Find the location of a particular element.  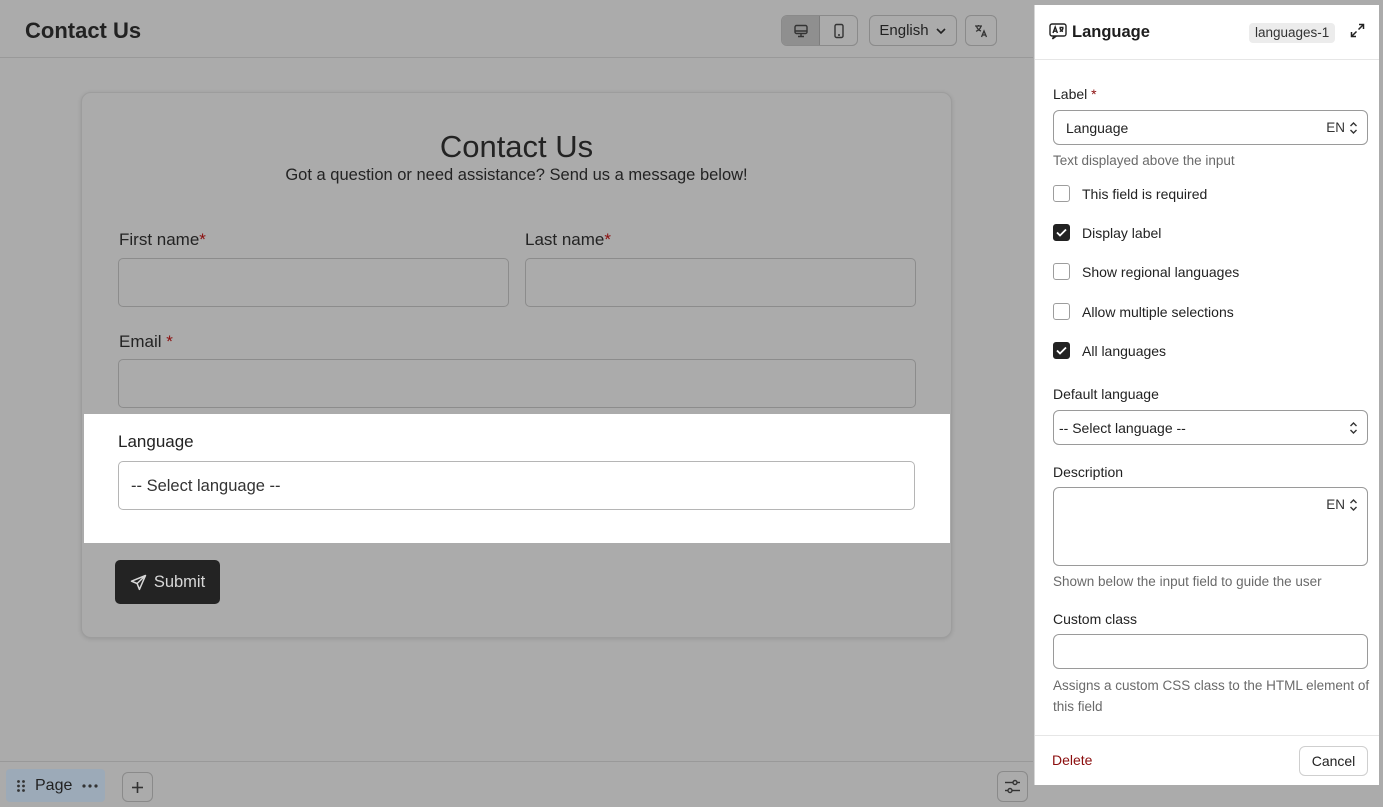

description-locale-select: EN is located at coordinates (1342, 504).